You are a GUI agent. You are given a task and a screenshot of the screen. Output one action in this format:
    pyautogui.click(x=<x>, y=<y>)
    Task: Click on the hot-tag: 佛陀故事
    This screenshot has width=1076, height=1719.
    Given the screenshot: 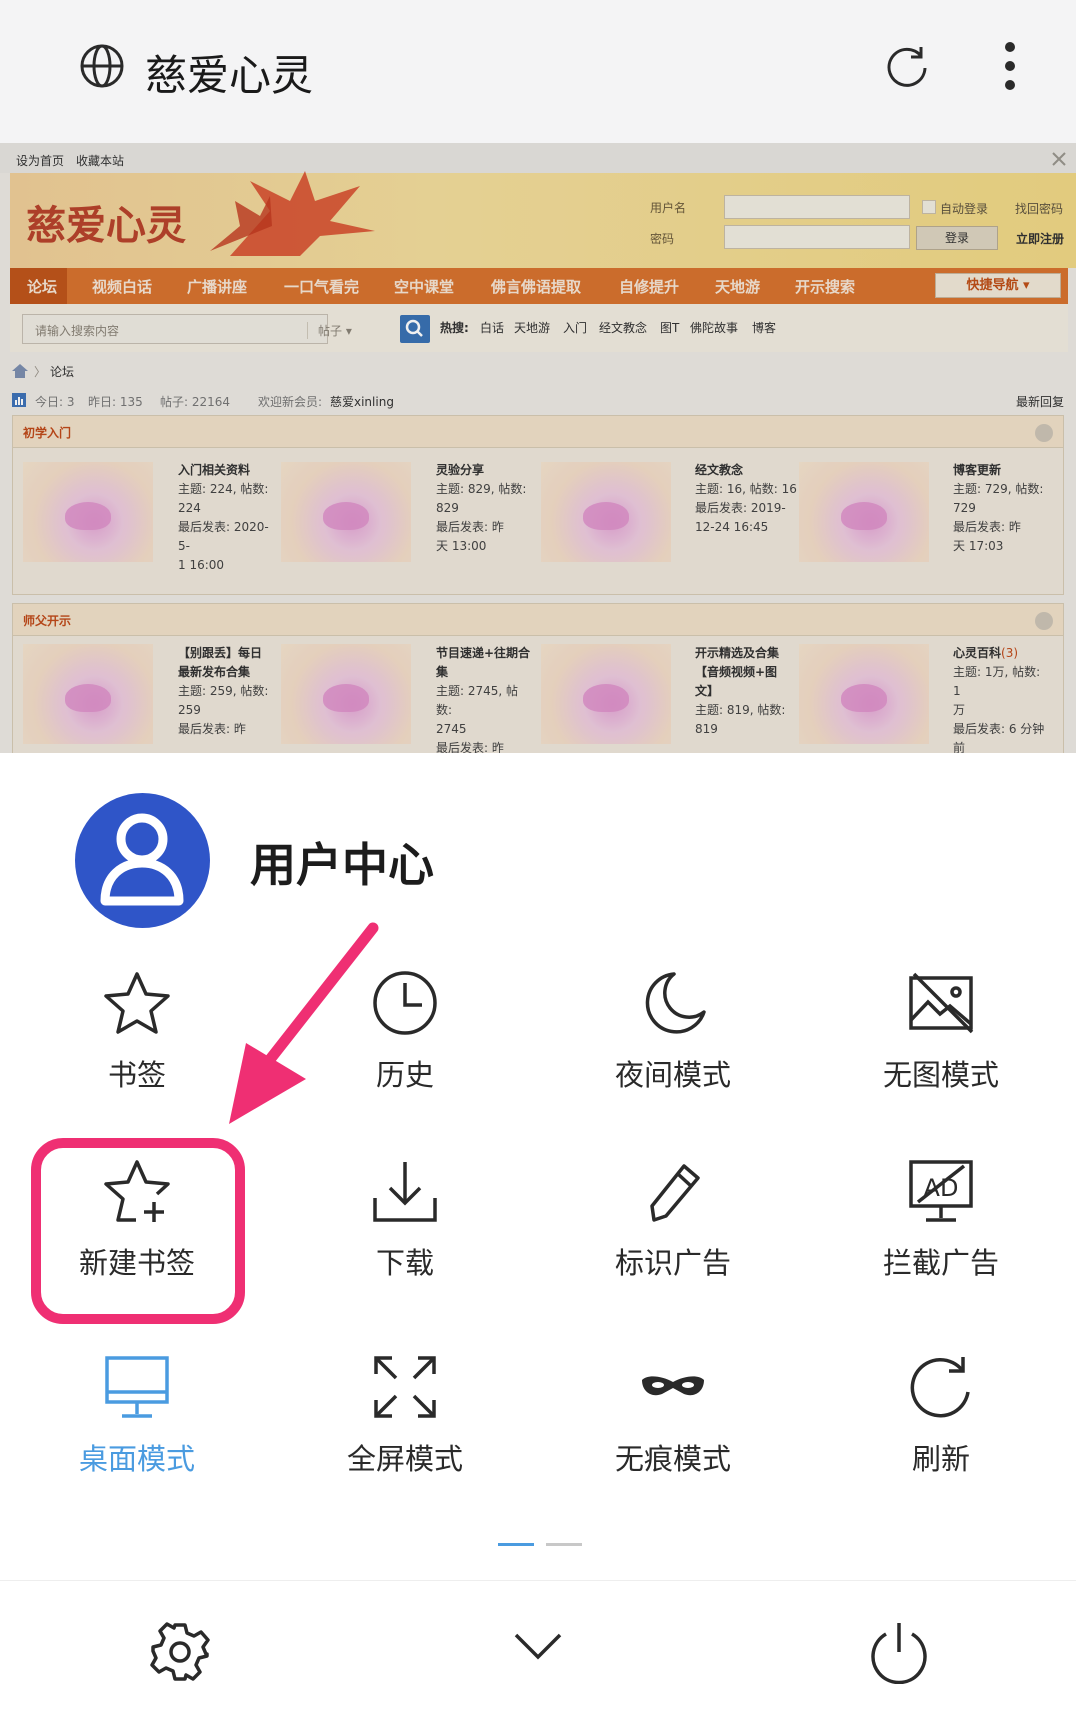 What is the action you would take?
    pyautogui.click(x=714, y=327)
    